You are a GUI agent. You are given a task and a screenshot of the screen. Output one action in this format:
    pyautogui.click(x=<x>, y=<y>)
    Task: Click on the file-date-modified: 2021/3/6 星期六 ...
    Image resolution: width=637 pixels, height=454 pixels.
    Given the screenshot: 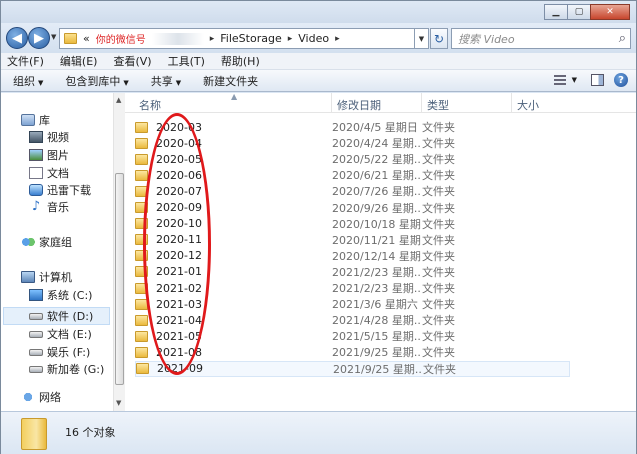 What is the action you would take?
    pyautogui.click(x=377, y=305)
    